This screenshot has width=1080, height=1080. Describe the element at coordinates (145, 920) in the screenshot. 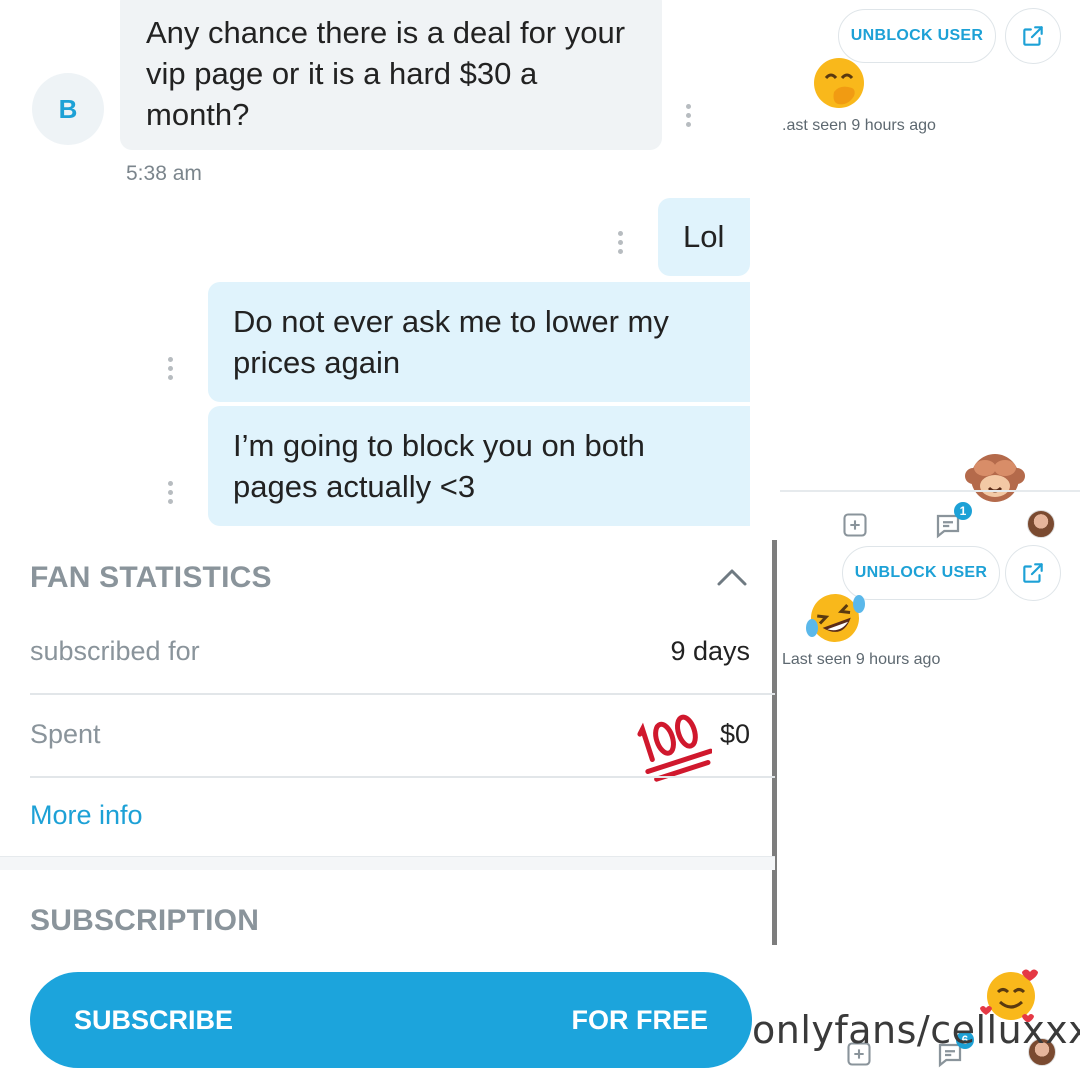

I see `subscription-title: SUBSCRIPTION` at that location.